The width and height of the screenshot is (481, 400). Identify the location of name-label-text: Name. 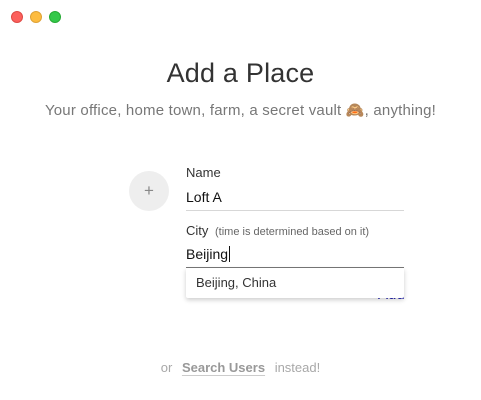
(203, 172).